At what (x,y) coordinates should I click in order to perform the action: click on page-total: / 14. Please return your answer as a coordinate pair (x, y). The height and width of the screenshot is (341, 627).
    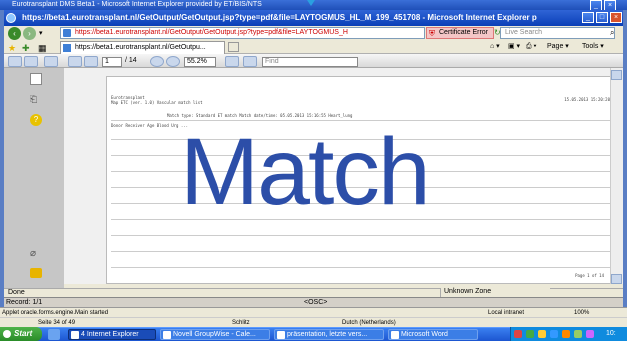
    Looking at the image, I should click on (131, 60).